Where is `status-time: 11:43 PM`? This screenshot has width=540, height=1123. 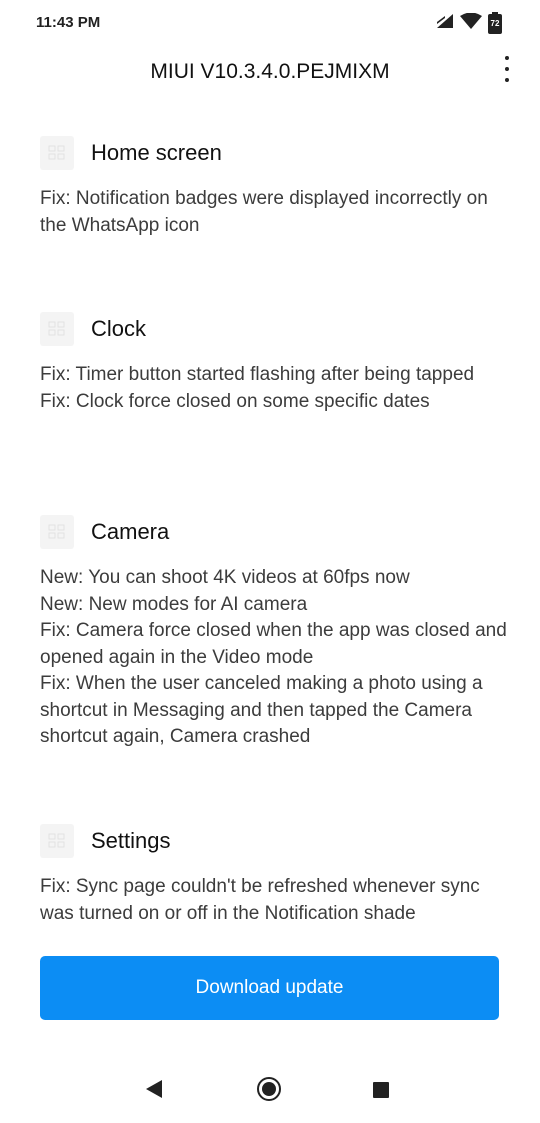 status-time: 11:43 PM is located at coordinates (68, 22).